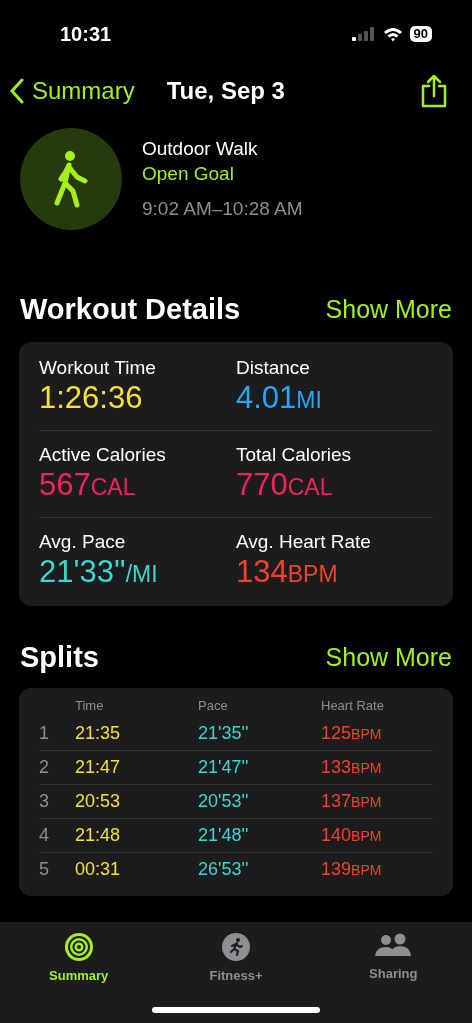 This screenshot has width=472, height=1023. I want to click on column-header: Time, so click(90, 706).